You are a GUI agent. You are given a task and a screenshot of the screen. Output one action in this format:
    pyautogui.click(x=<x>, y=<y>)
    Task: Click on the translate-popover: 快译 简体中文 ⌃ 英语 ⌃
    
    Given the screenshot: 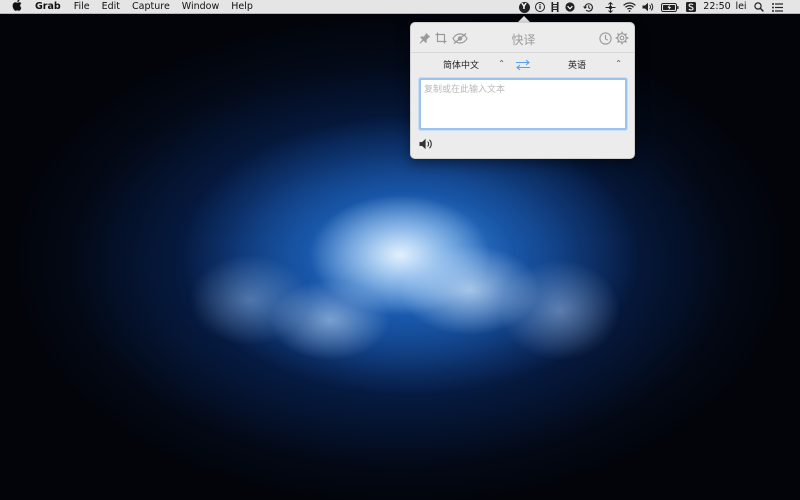 What is the action you would take?
    pyautogui.click(x=522, y=90)
    